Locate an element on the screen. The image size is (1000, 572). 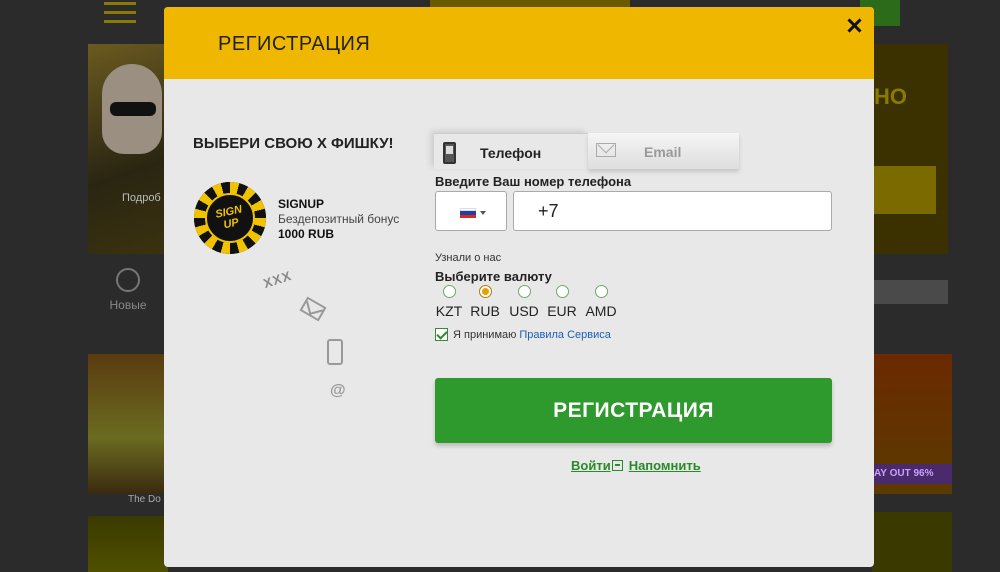
currency-option-amd: AMD is located at coordinates (601, 302).